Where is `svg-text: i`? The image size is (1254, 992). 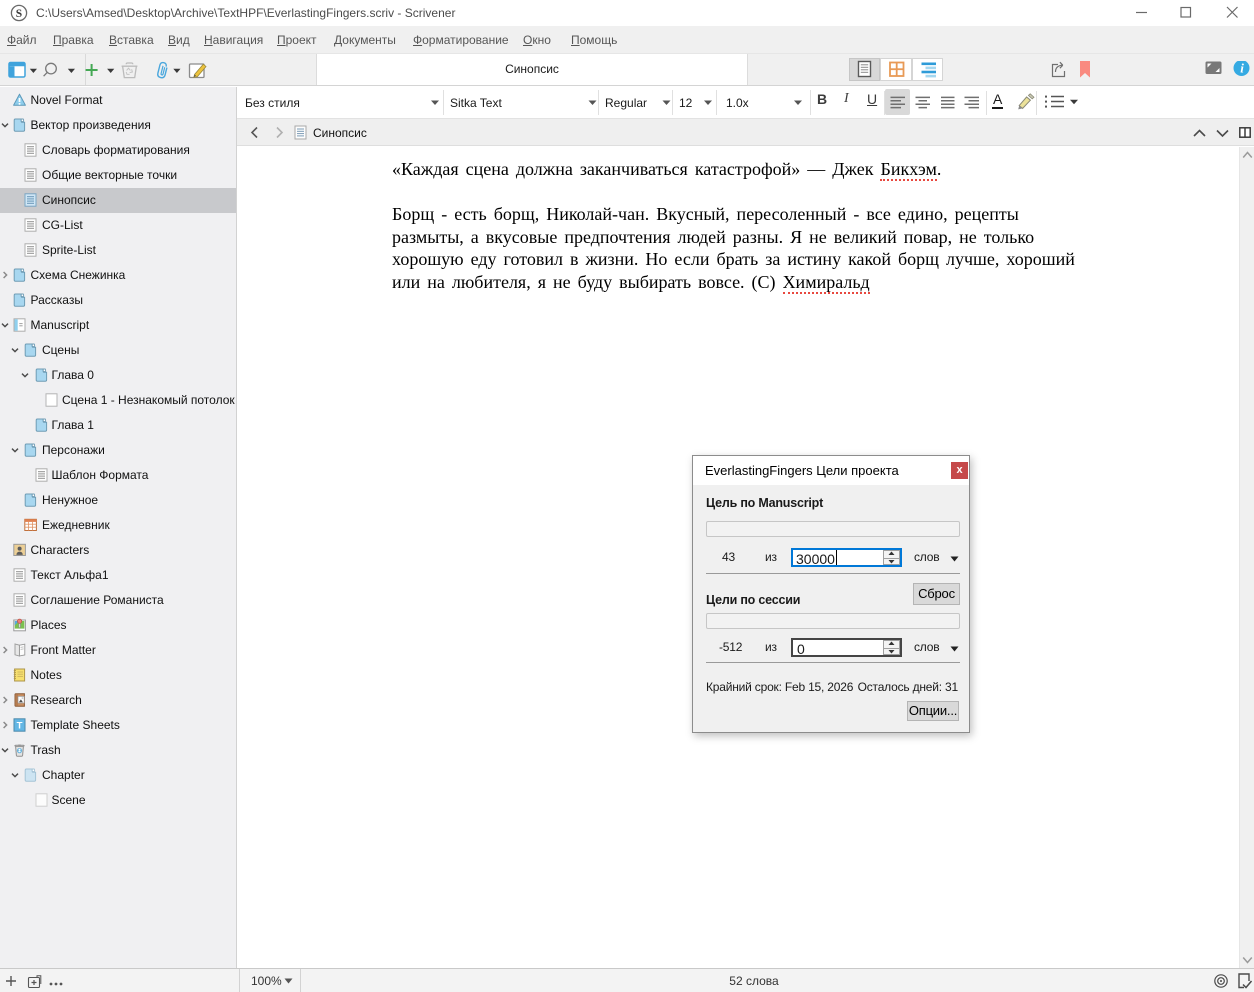 svg-text: i is located at coordinates (1242, 68).